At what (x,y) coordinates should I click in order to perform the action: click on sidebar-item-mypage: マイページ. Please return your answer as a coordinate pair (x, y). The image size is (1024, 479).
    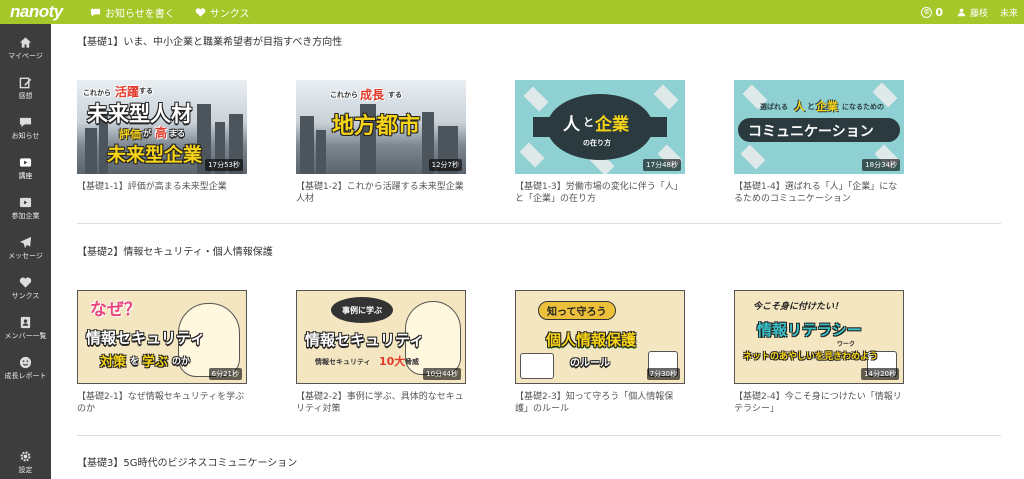
    Looking at the image, I should click on (25, 48).